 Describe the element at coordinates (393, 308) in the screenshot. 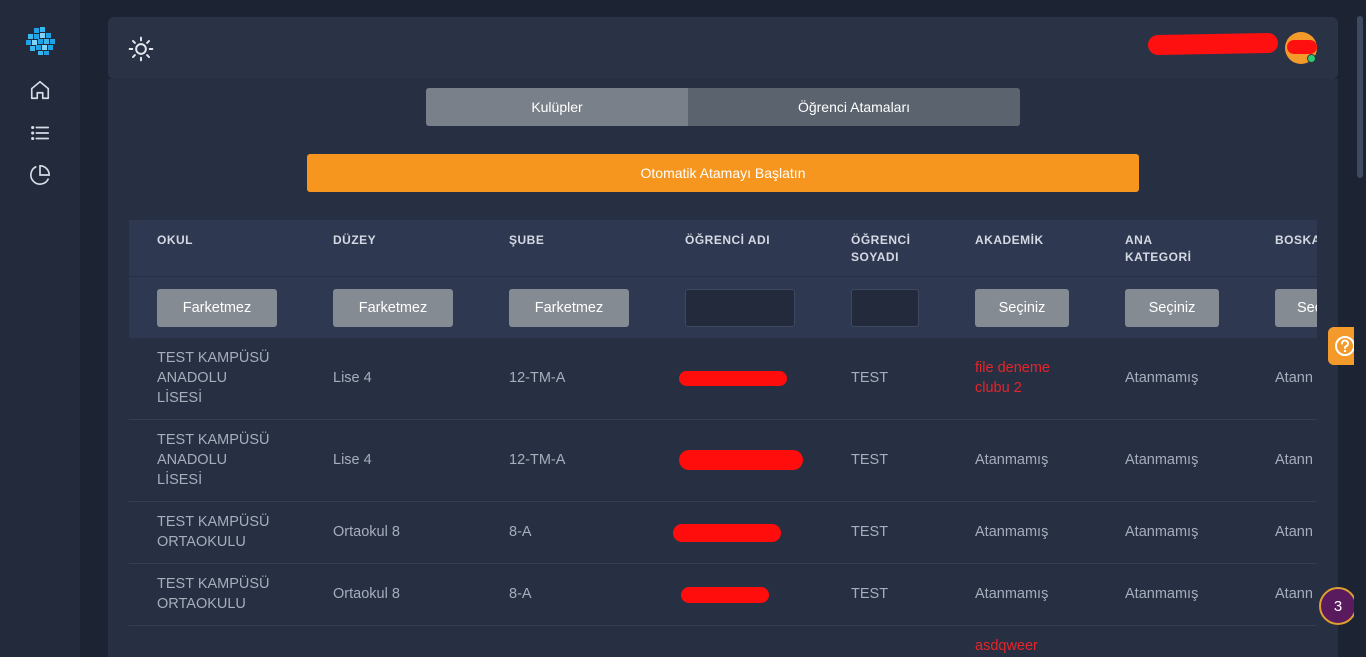

I see `filter-duzey-select: Farketmez` at that location.